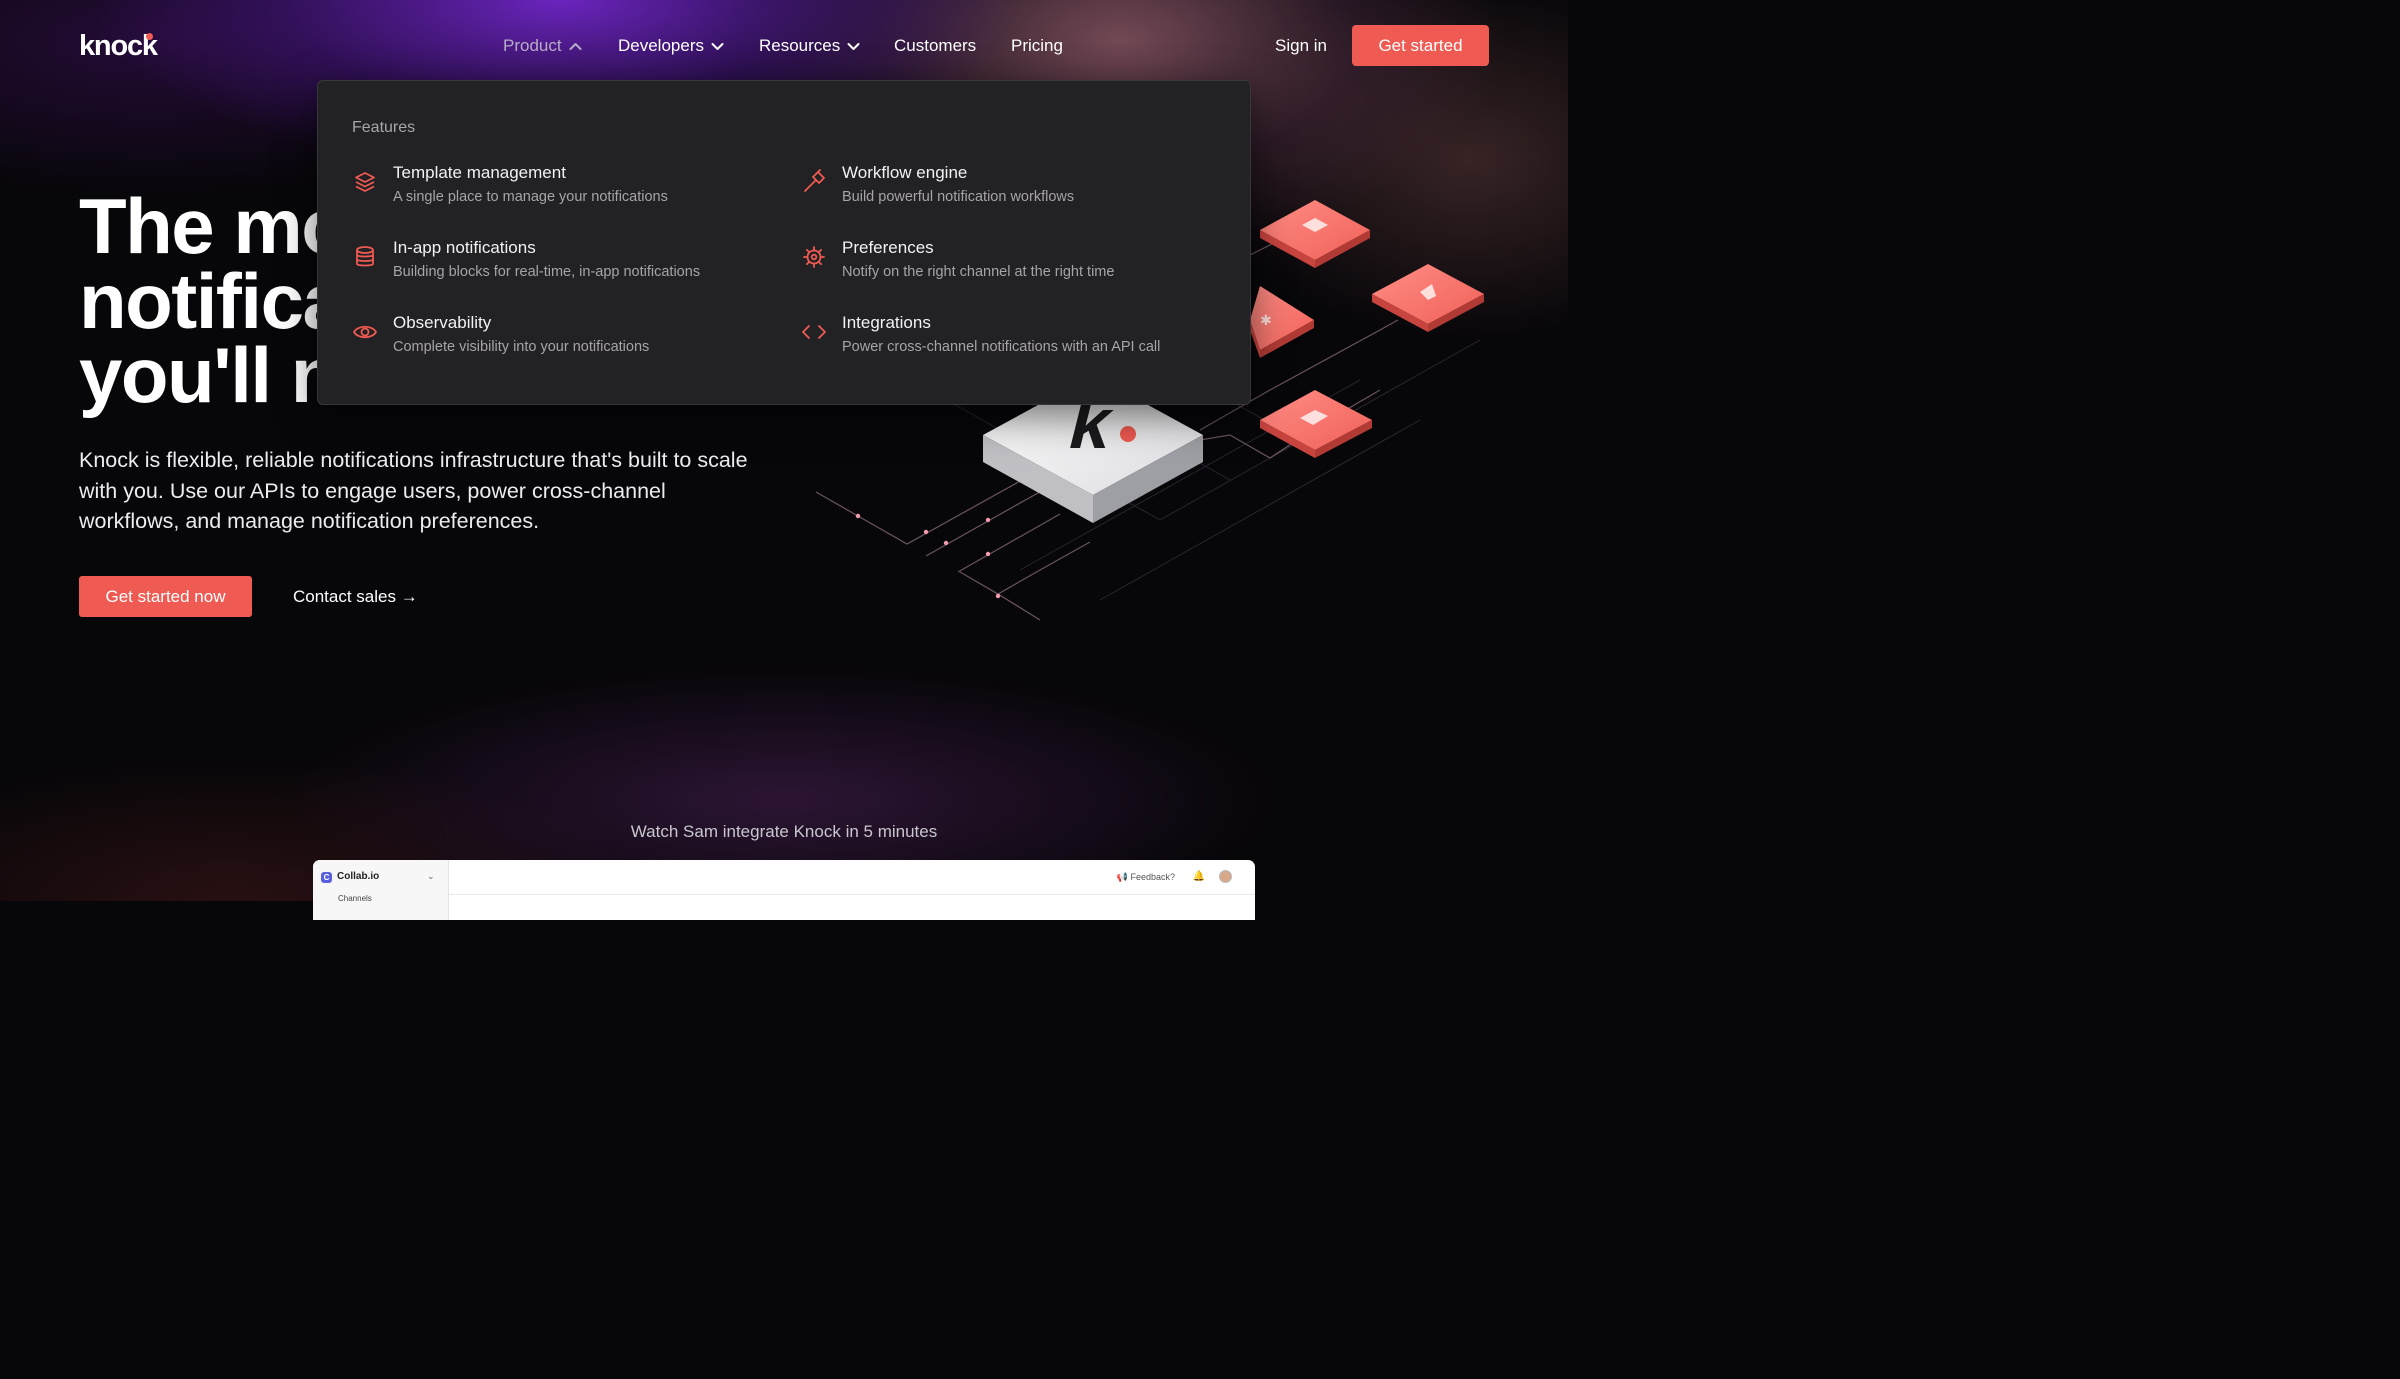 The width and height of the screenshot is (2400, 1379). I want to click on chevron-down-icon: ⌄, so click(431, 876).